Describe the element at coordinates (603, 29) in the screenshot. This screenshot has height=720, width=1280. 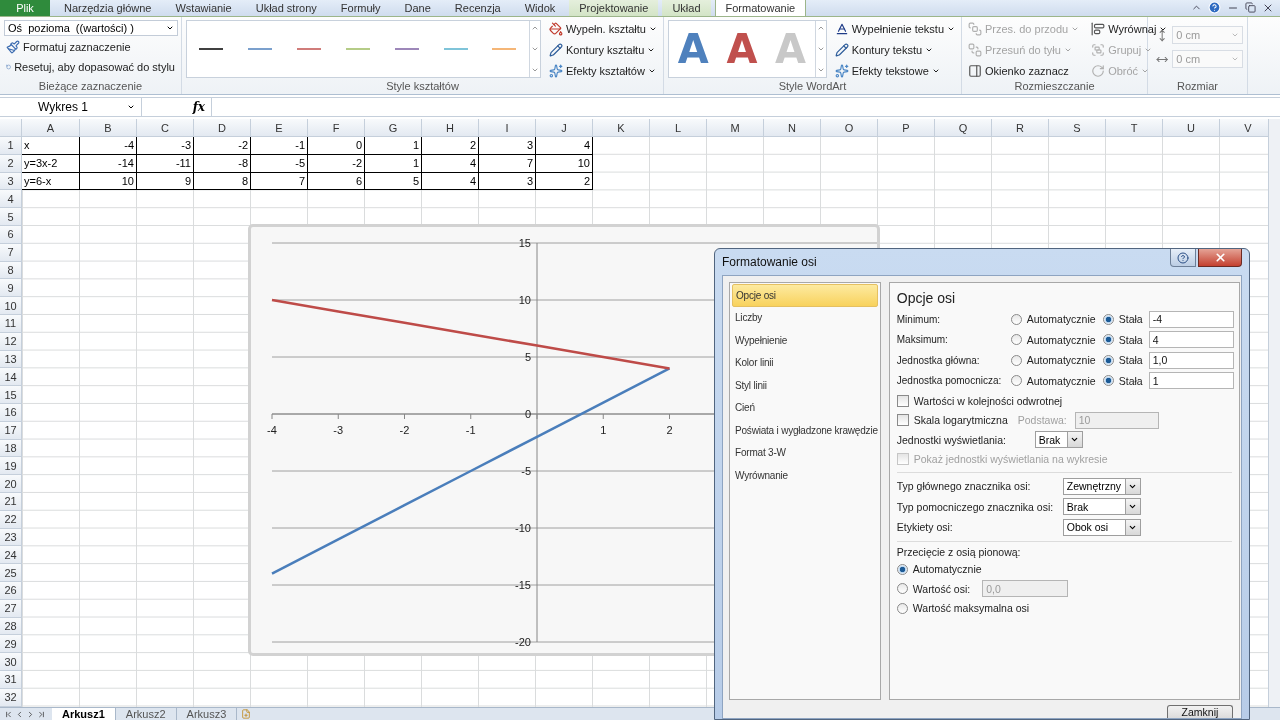
I see `ribbon-button: Wypełn. kształtu` at that location.